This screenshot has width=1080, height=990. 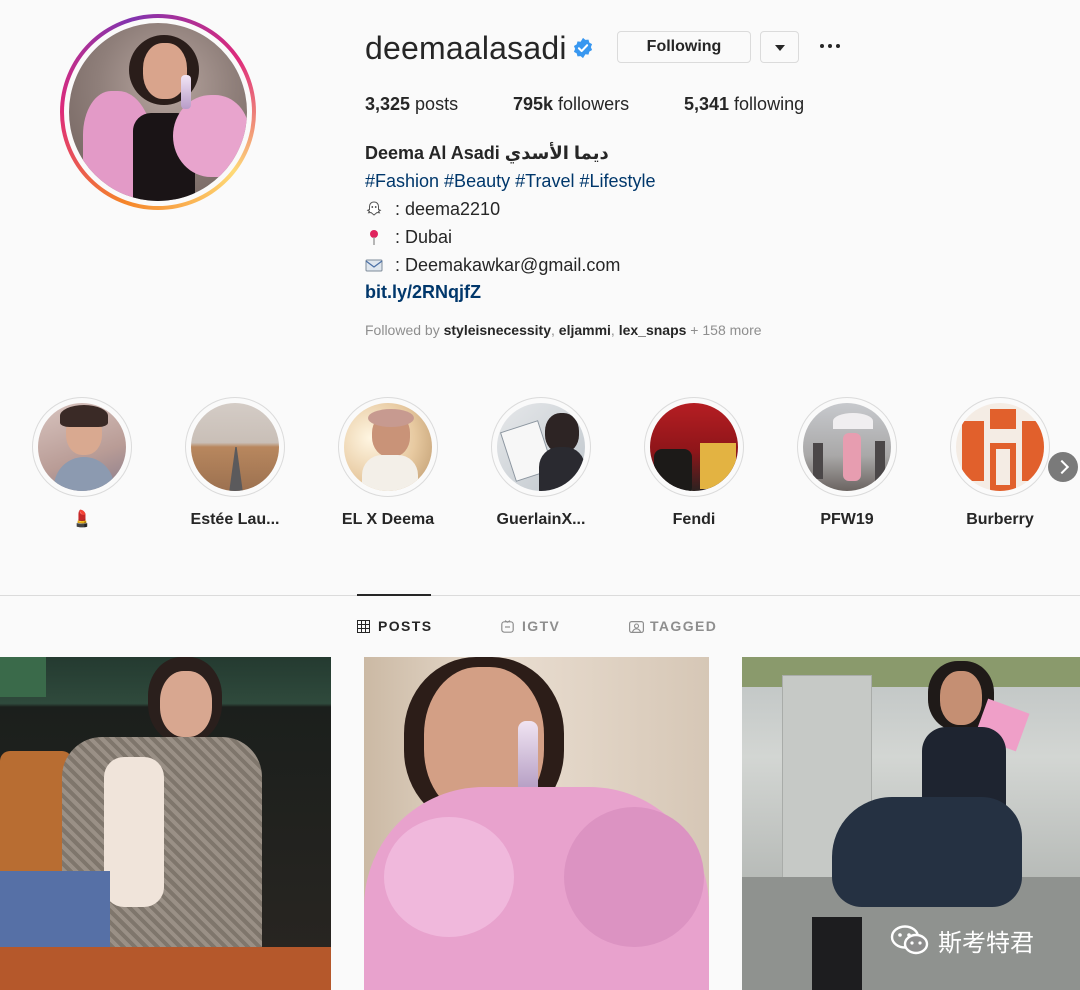 I want to click on bio-external-link: bit.ly/2RNqjfZ, so click(x=423, y=292).